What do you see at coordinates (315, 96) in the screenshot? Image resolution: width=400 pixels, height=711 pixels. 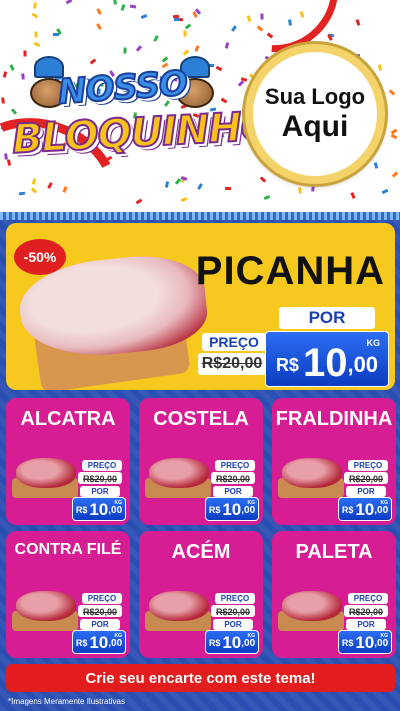 I see `logo-text-line1: Sua Logo` at bounding box center [315, 96].